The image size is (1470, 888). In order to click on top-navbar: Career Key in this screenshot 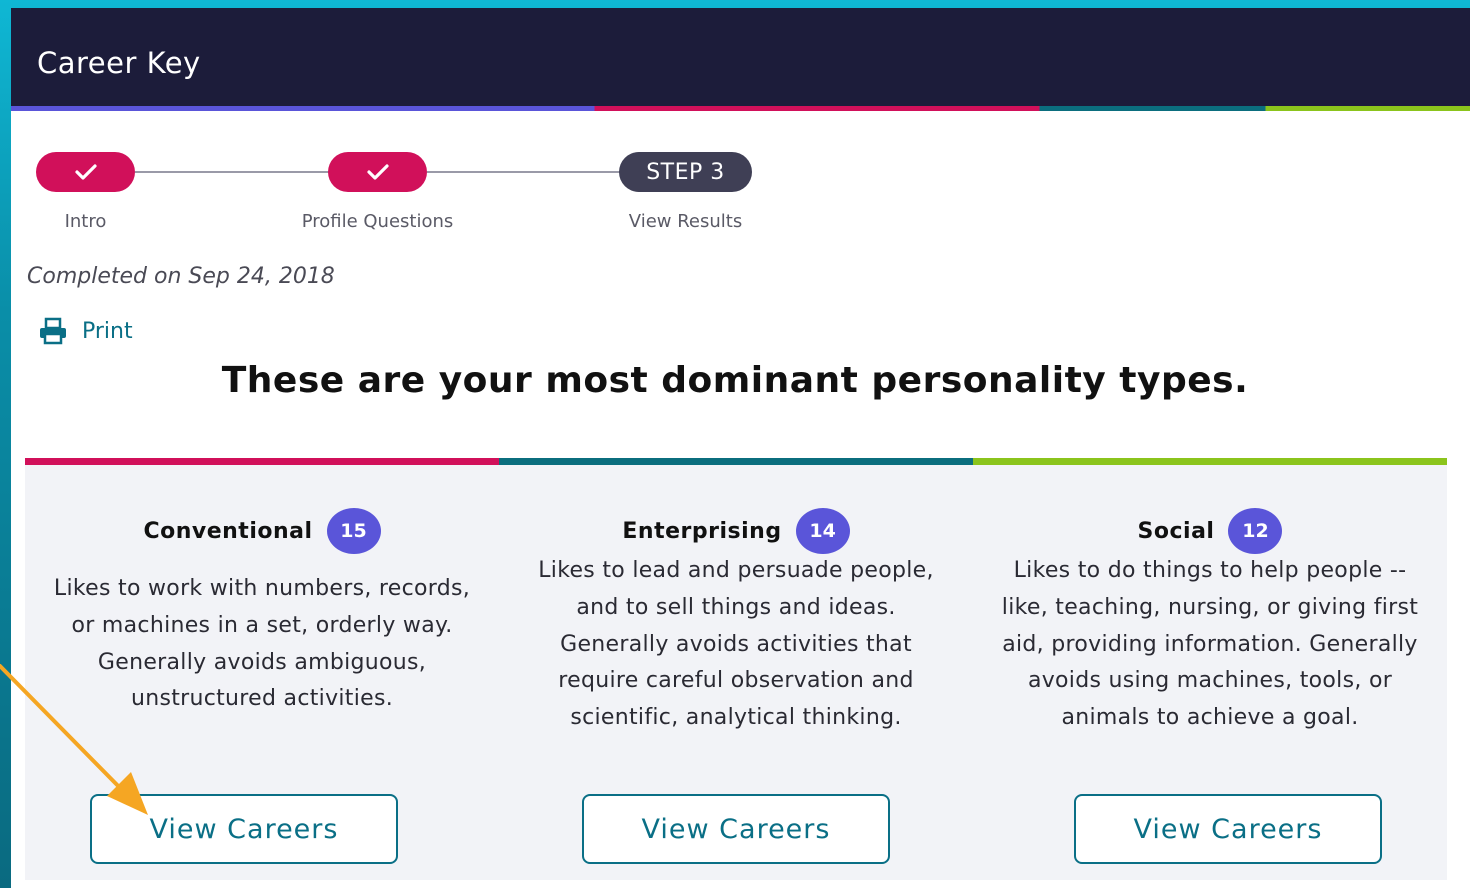, I will do `click(740, 57)`.